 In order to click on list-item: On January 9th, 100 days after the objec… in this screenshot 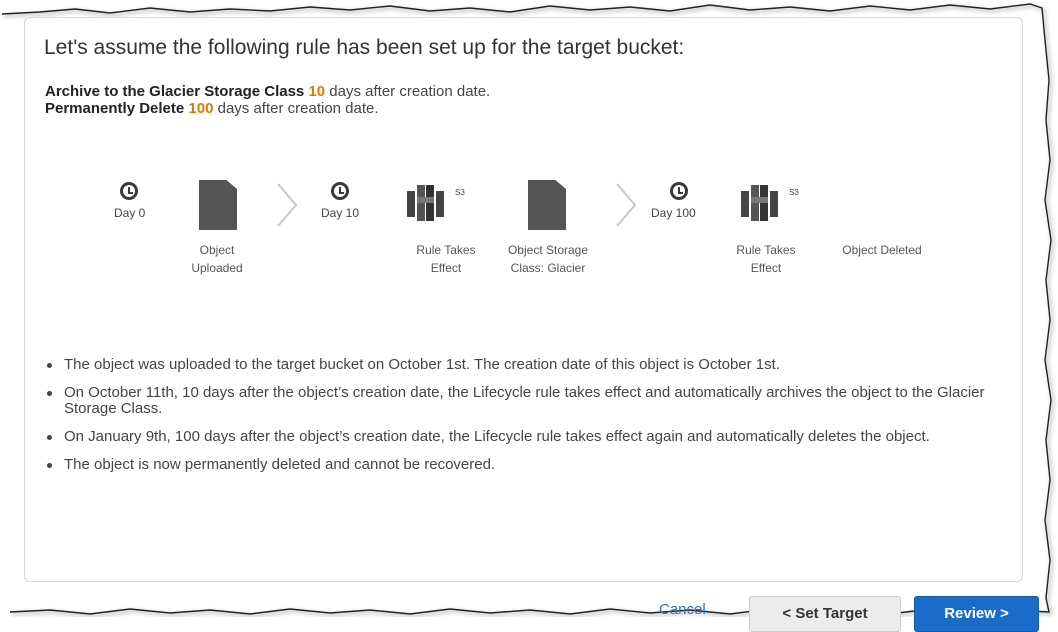, I will do `click(524, 437)`.